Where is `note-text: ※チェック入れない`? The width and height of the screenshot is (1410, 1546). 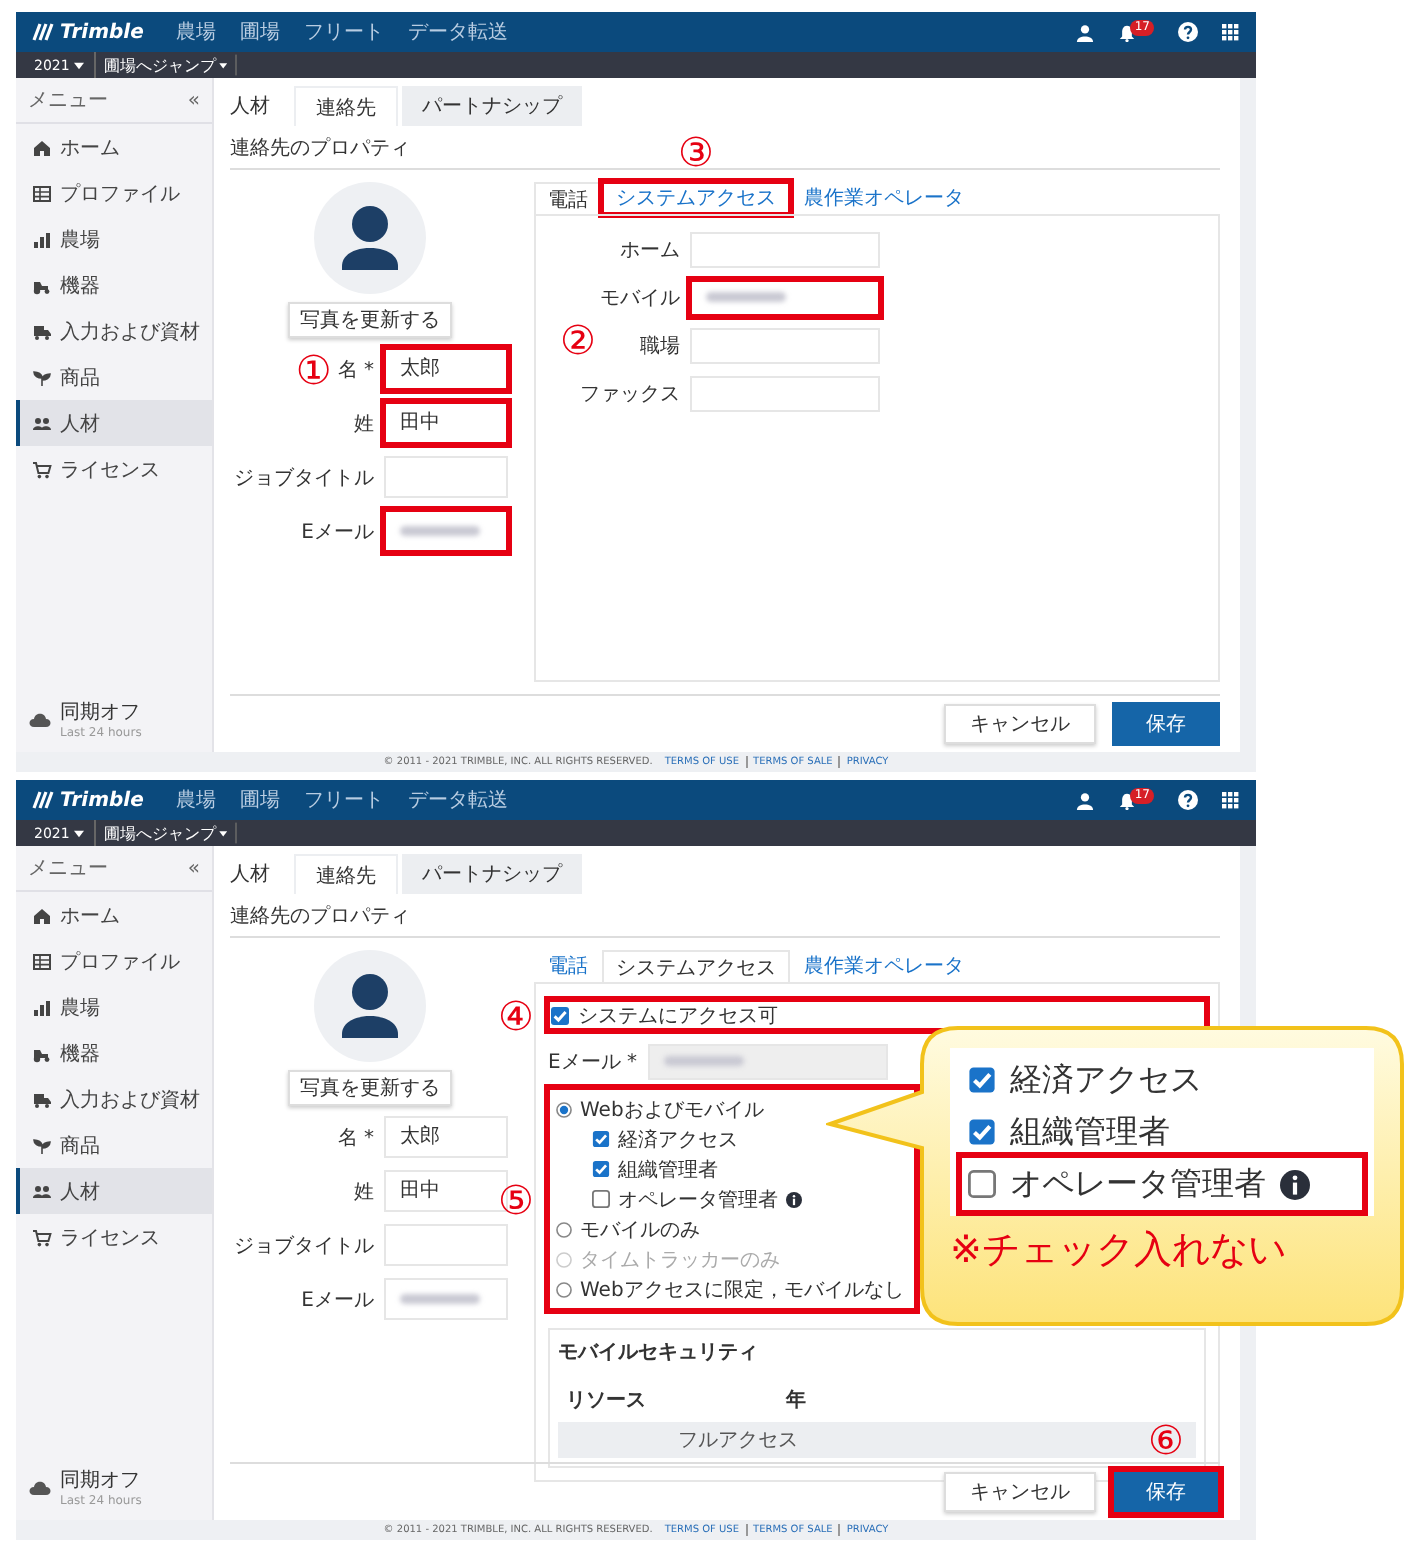 note-text: ※チェック入れない is located at coordinates (1119, 1251).